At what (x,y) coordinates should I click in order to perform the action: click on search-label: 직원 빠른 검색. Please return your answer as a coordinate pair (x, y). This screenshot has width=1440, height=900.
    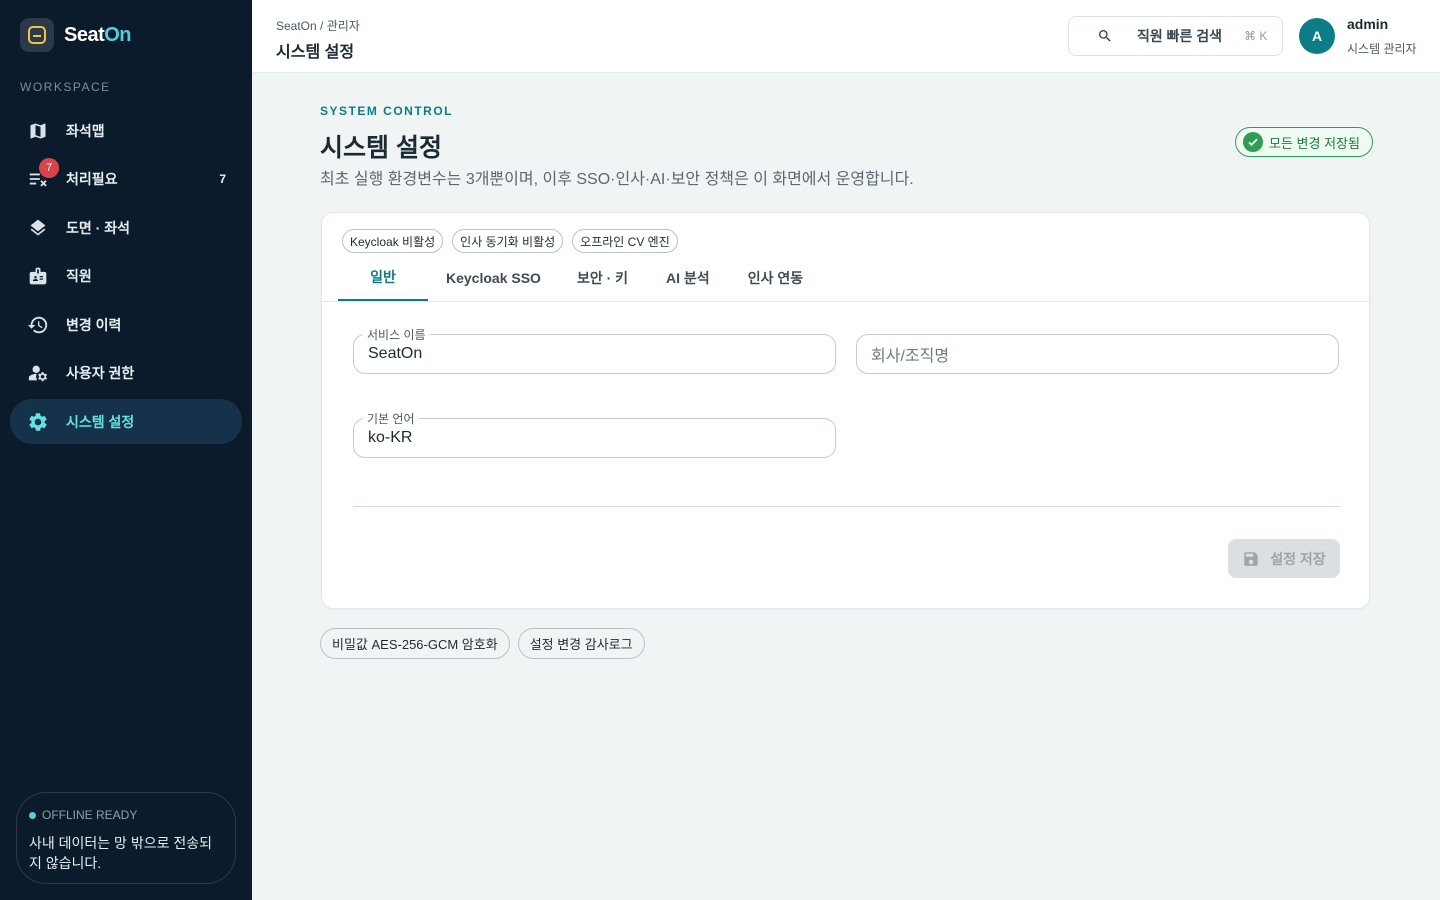
    Looking at the image, I should click on (1180, 36).